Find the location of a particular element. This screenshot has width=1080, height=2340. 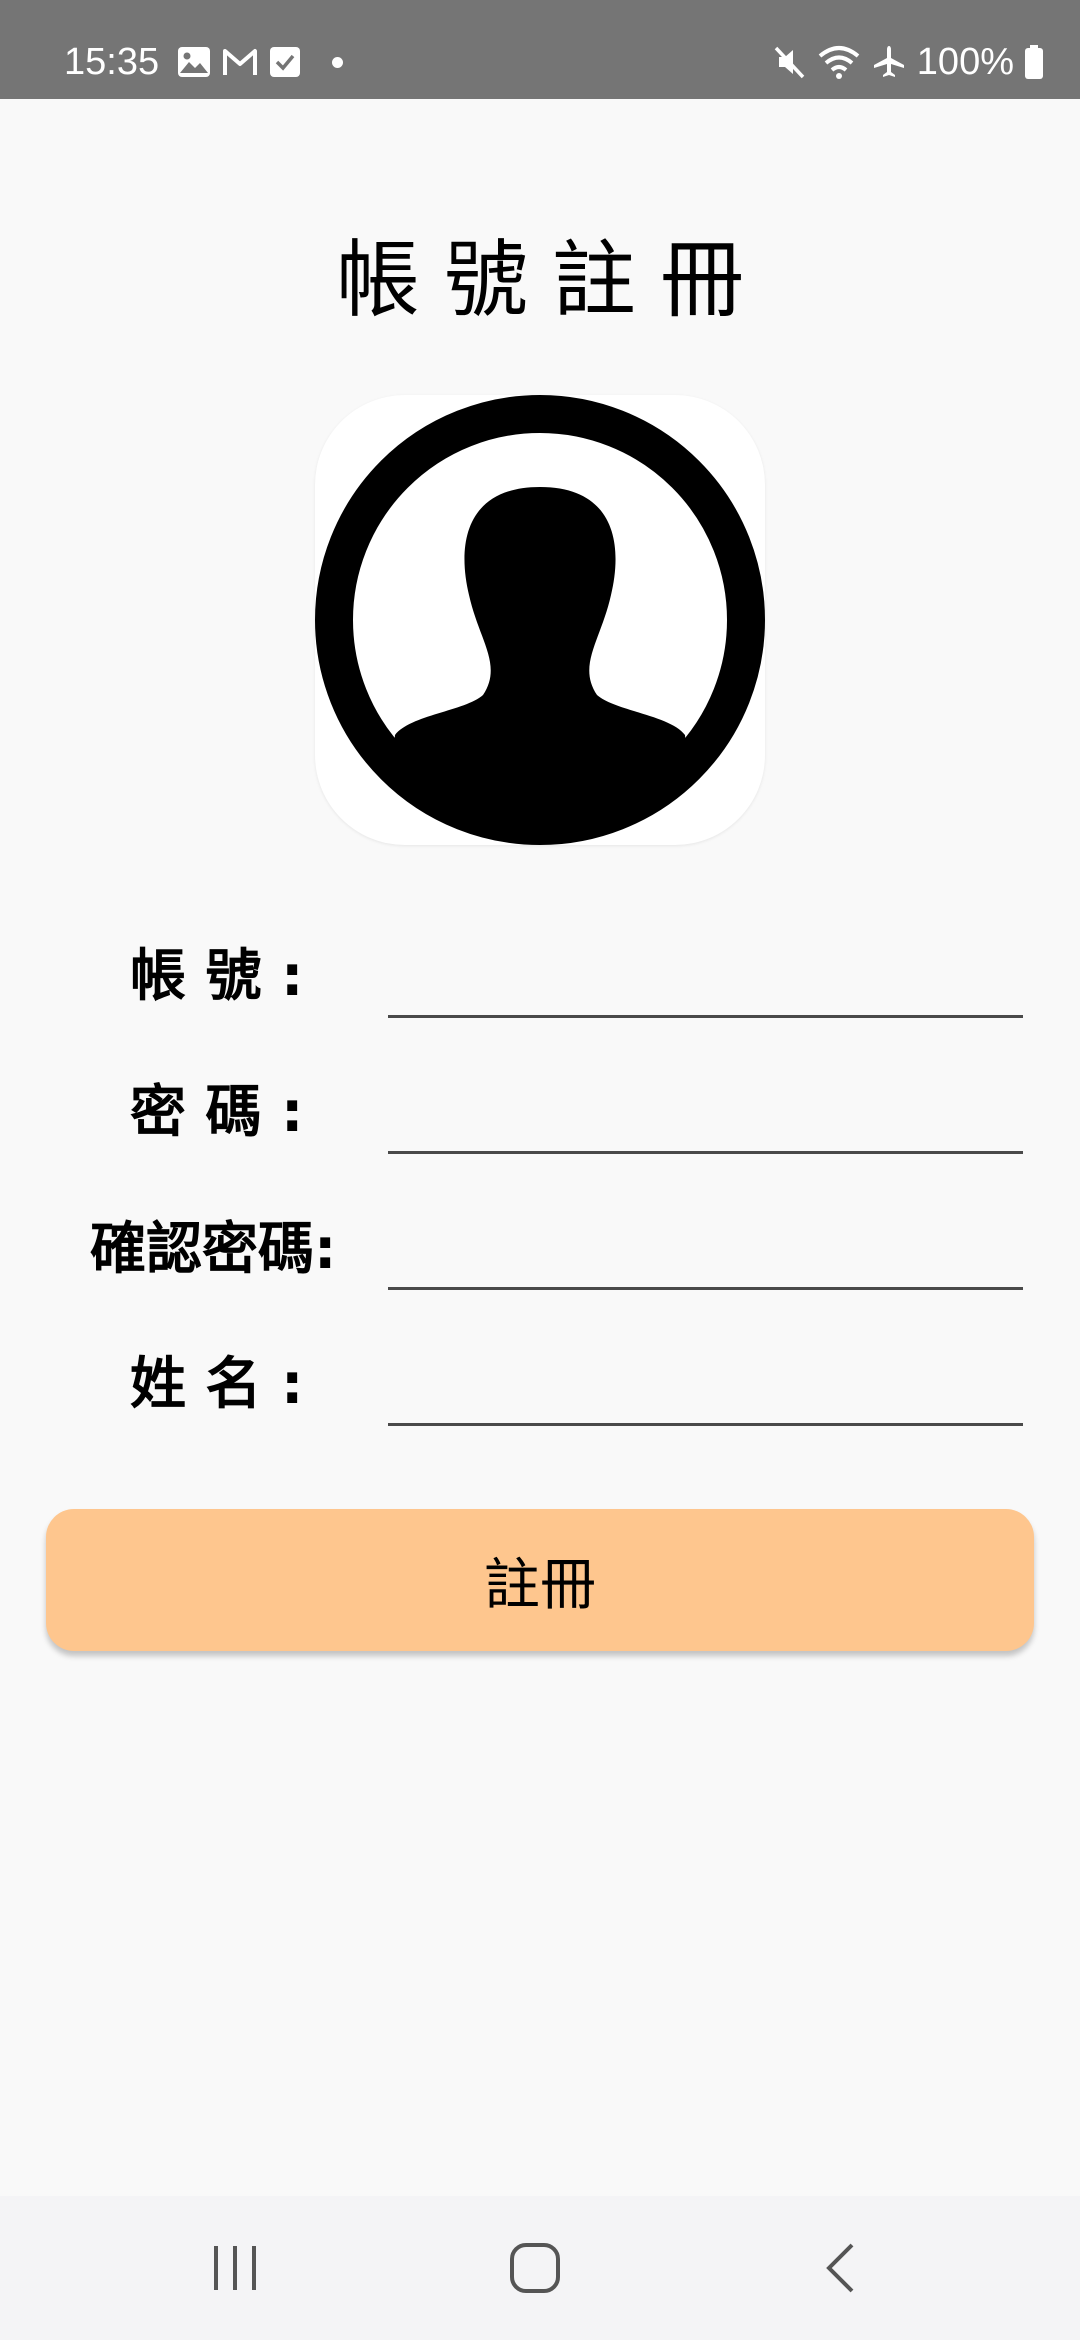

mute-icon is located at coordinates (789, 62).